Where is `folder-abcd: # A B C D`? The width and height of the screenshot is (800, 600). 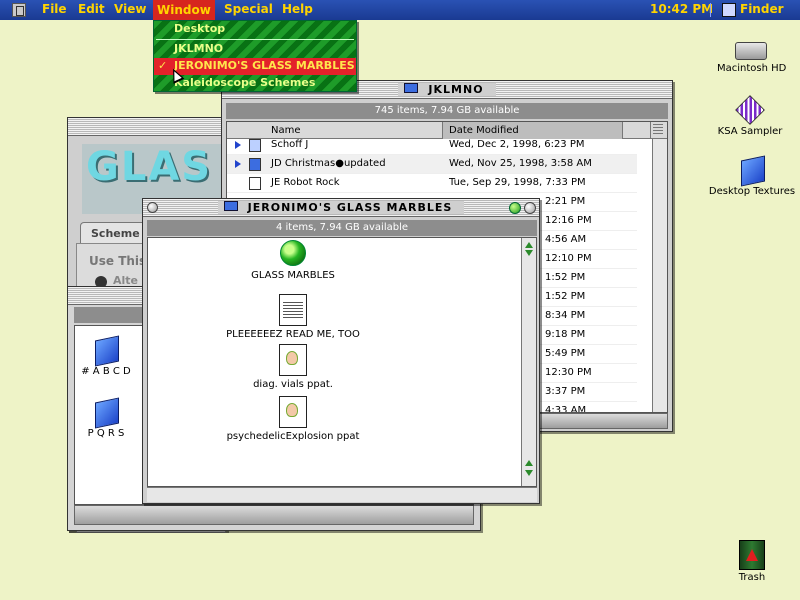
folder-abcd: # A B C D is located at coordinates (106, 356).